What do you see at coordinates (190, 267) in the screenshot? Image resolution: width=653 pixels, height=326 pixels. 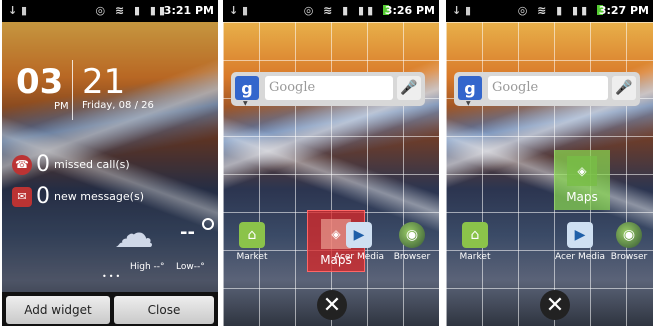 I see `weather-low: Low--°` at bounding box center [190, 267].